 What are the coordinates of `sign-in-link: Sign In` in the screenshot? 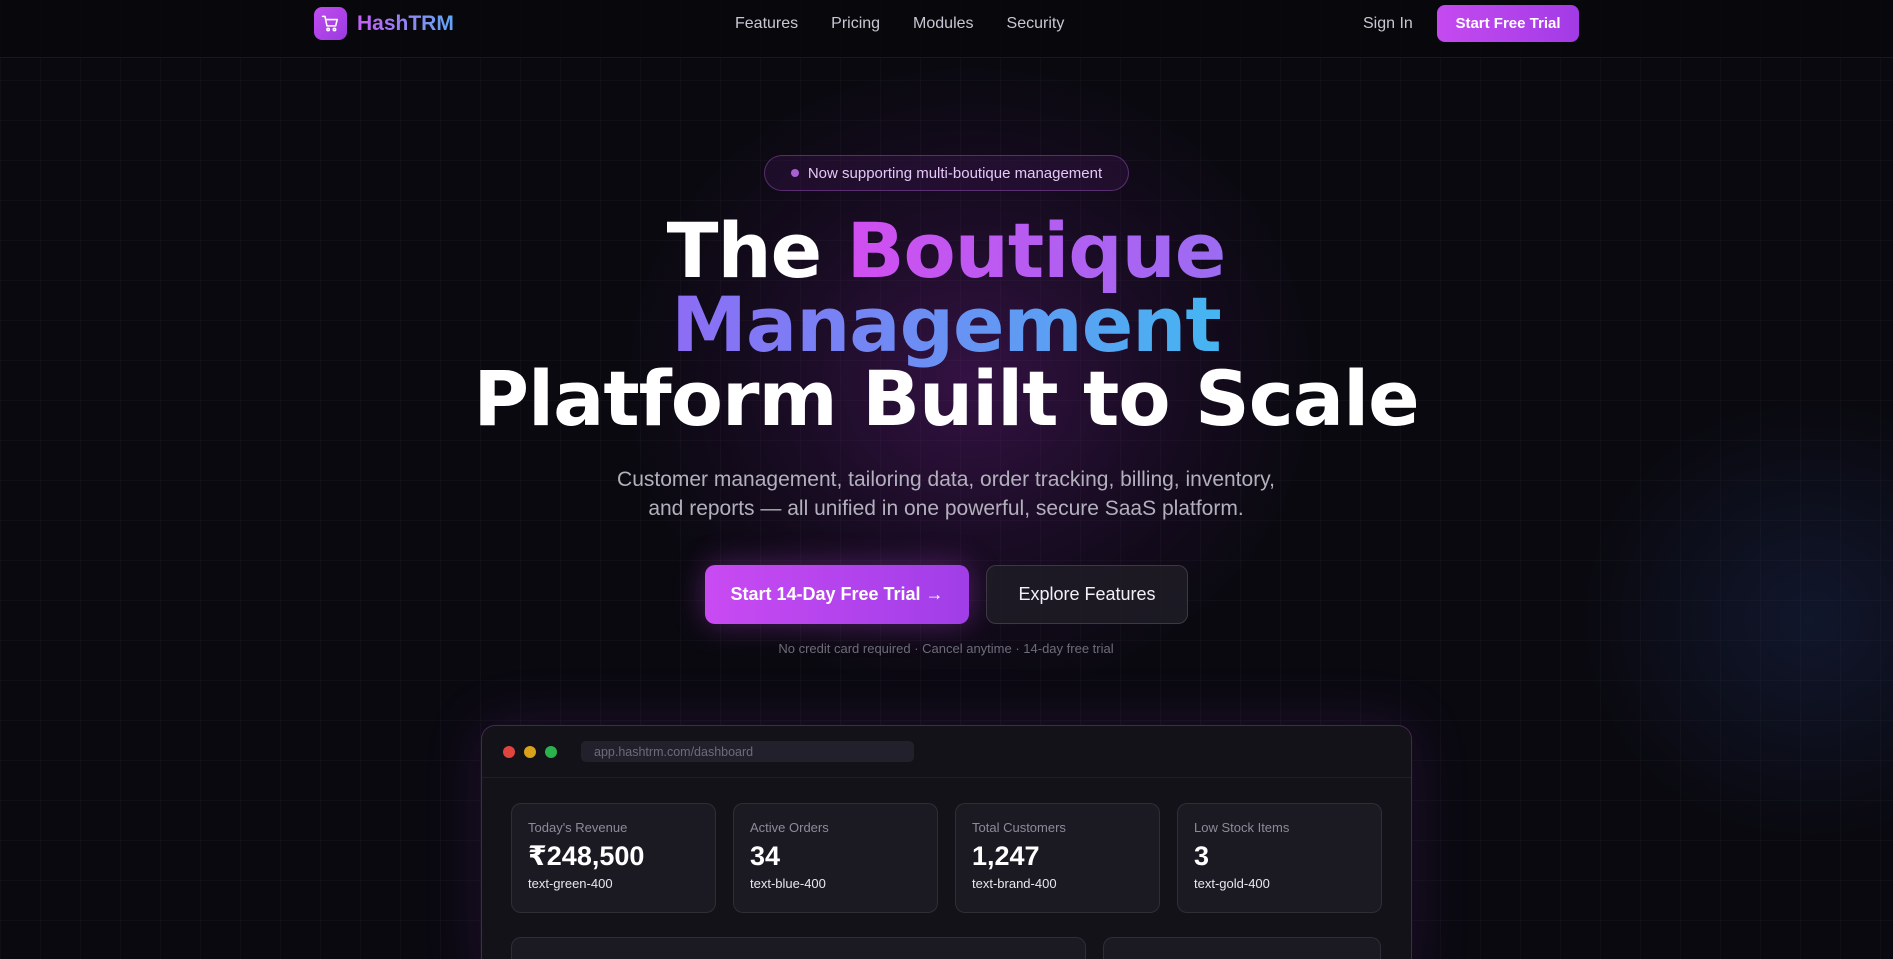 It's located at (1388, 24).